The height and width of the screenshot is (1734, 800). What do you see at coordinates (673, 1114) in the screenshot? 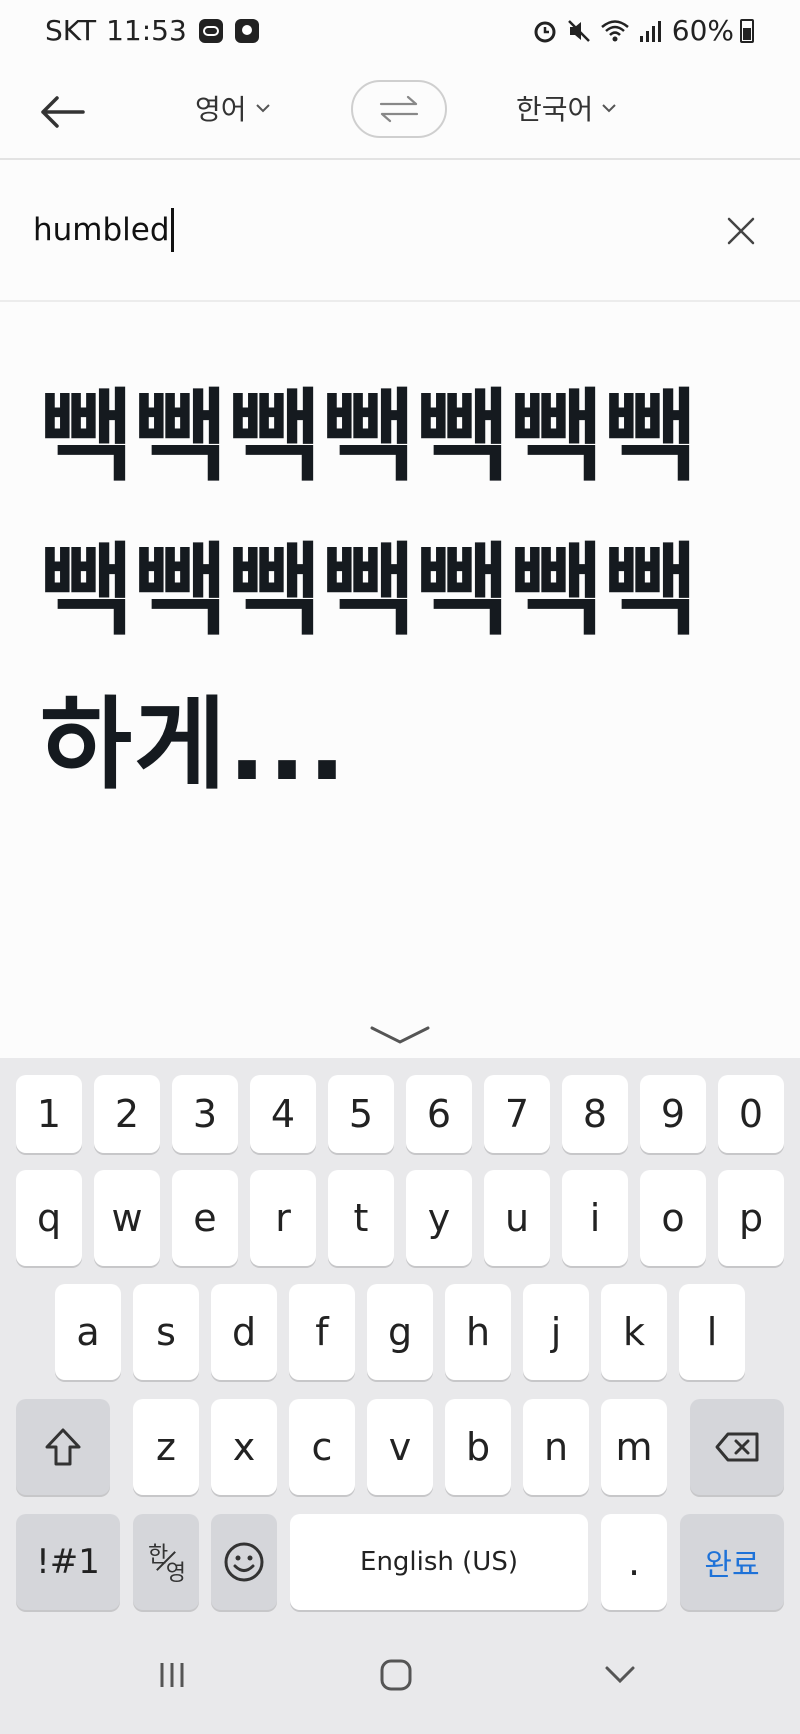
I see `key-9: 9` at bounding box center [673, 1114].